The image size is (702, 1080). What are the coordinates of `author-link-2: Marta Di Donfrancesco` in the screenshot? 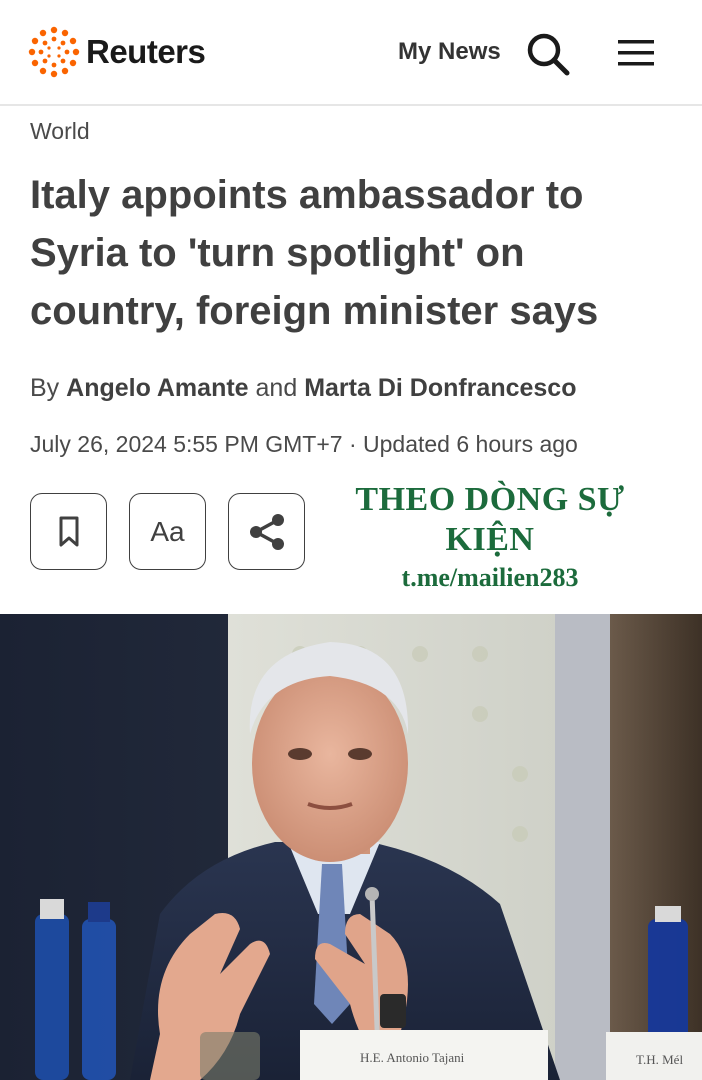 It's located at (440, 388).